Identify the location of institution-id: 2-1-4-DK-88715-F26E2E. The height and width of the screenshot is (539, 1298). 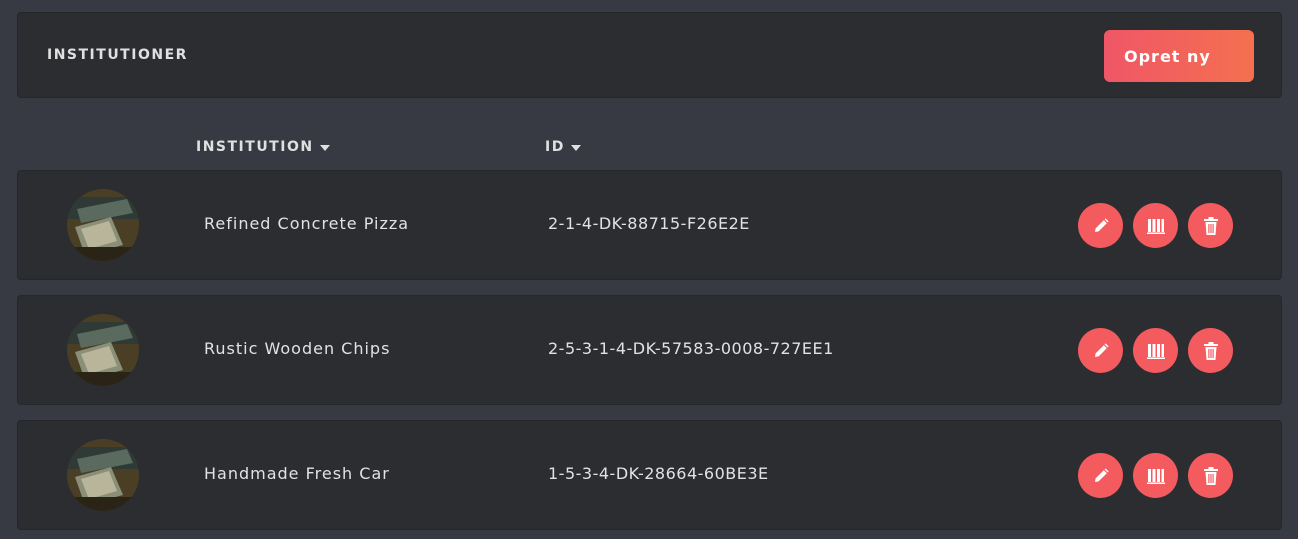
(649, 223).